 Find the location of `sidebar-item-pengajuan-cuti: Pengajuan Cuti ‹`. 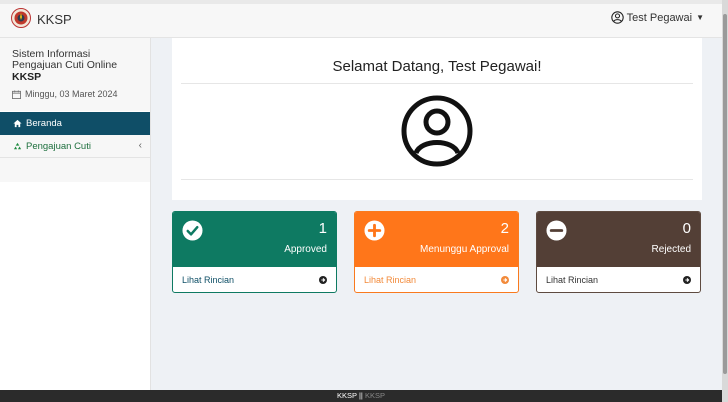

sidebar-item-pengajuan-cuti: Pengajuan Cuti ‹ is located at coordinates (75, 146).